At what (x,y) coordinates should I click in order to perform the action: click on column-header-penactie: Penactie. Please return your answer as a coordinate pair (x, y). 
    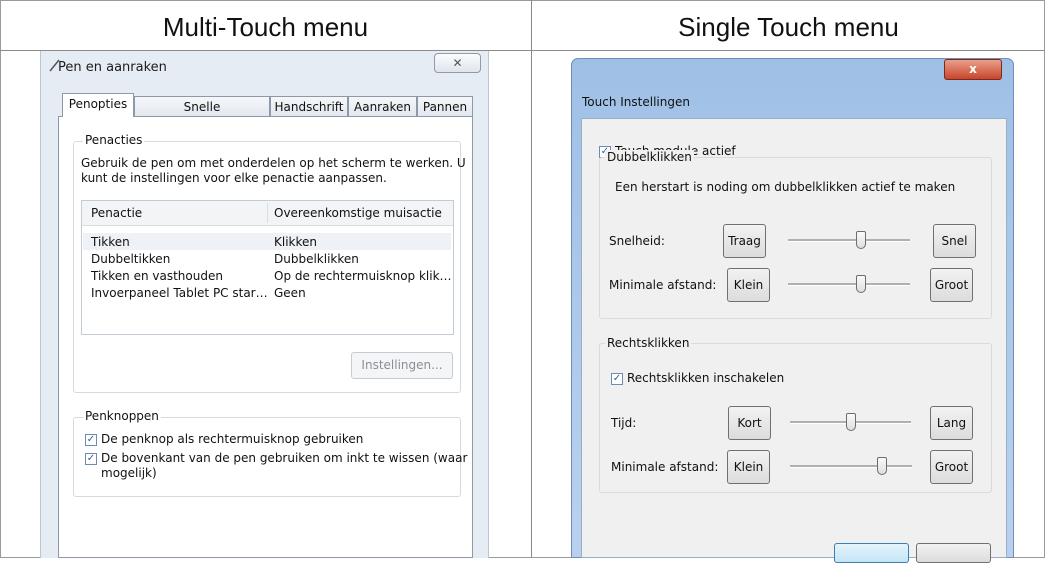
    Looking at the image, I should click on (116, 213).